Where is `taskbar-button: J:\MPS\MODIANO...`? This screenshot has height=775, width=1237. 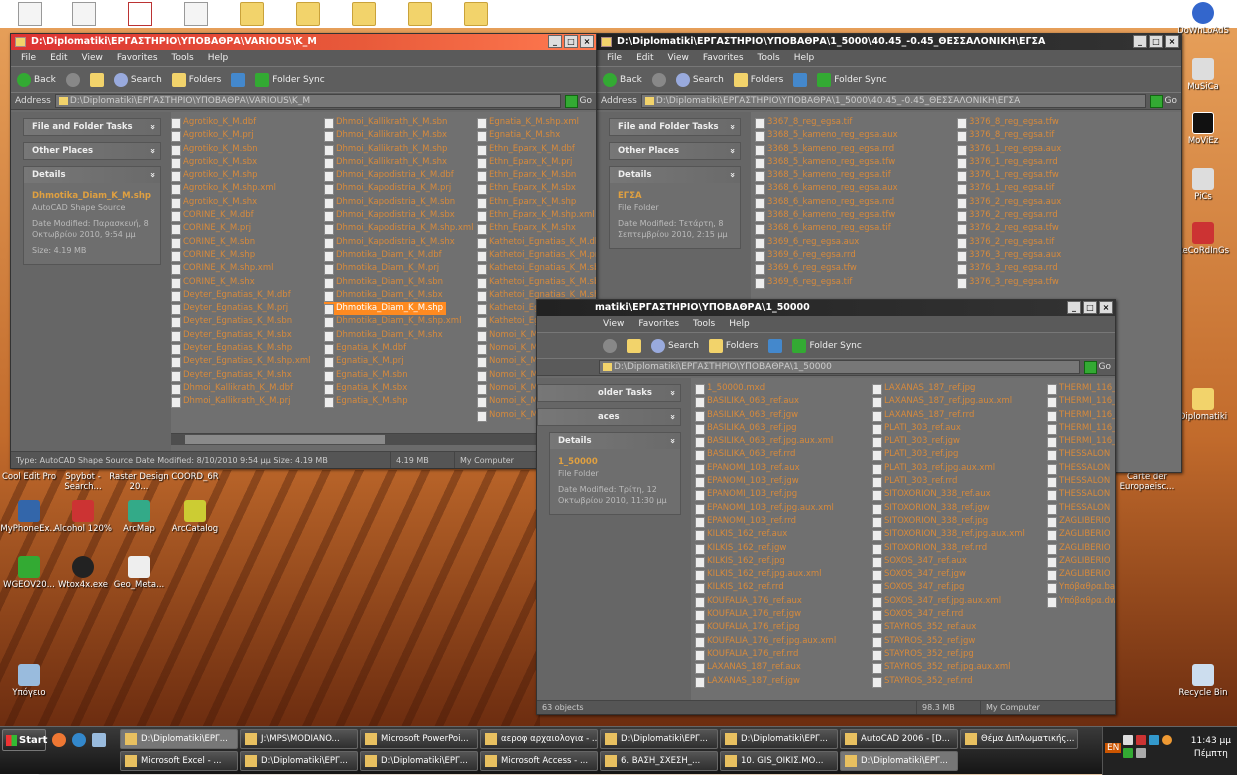 taskbar-button: J:\MPS\MODIANO... is located at coordinates (299, 739).